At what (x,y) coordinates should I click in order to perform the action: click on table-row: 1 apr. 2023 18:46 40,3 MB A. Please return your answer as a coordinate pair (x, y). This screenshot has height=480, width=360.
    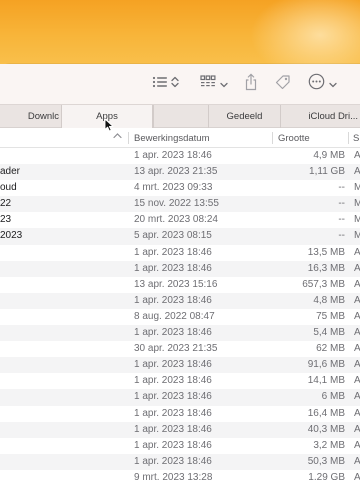
    Looking at the image, I should click on (180, 429).